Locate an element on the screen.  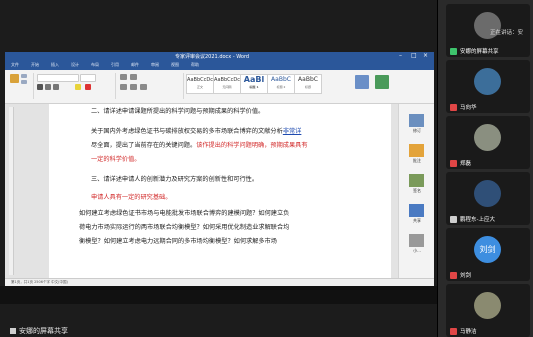
font-size-select is located at coordinates (88, 78).